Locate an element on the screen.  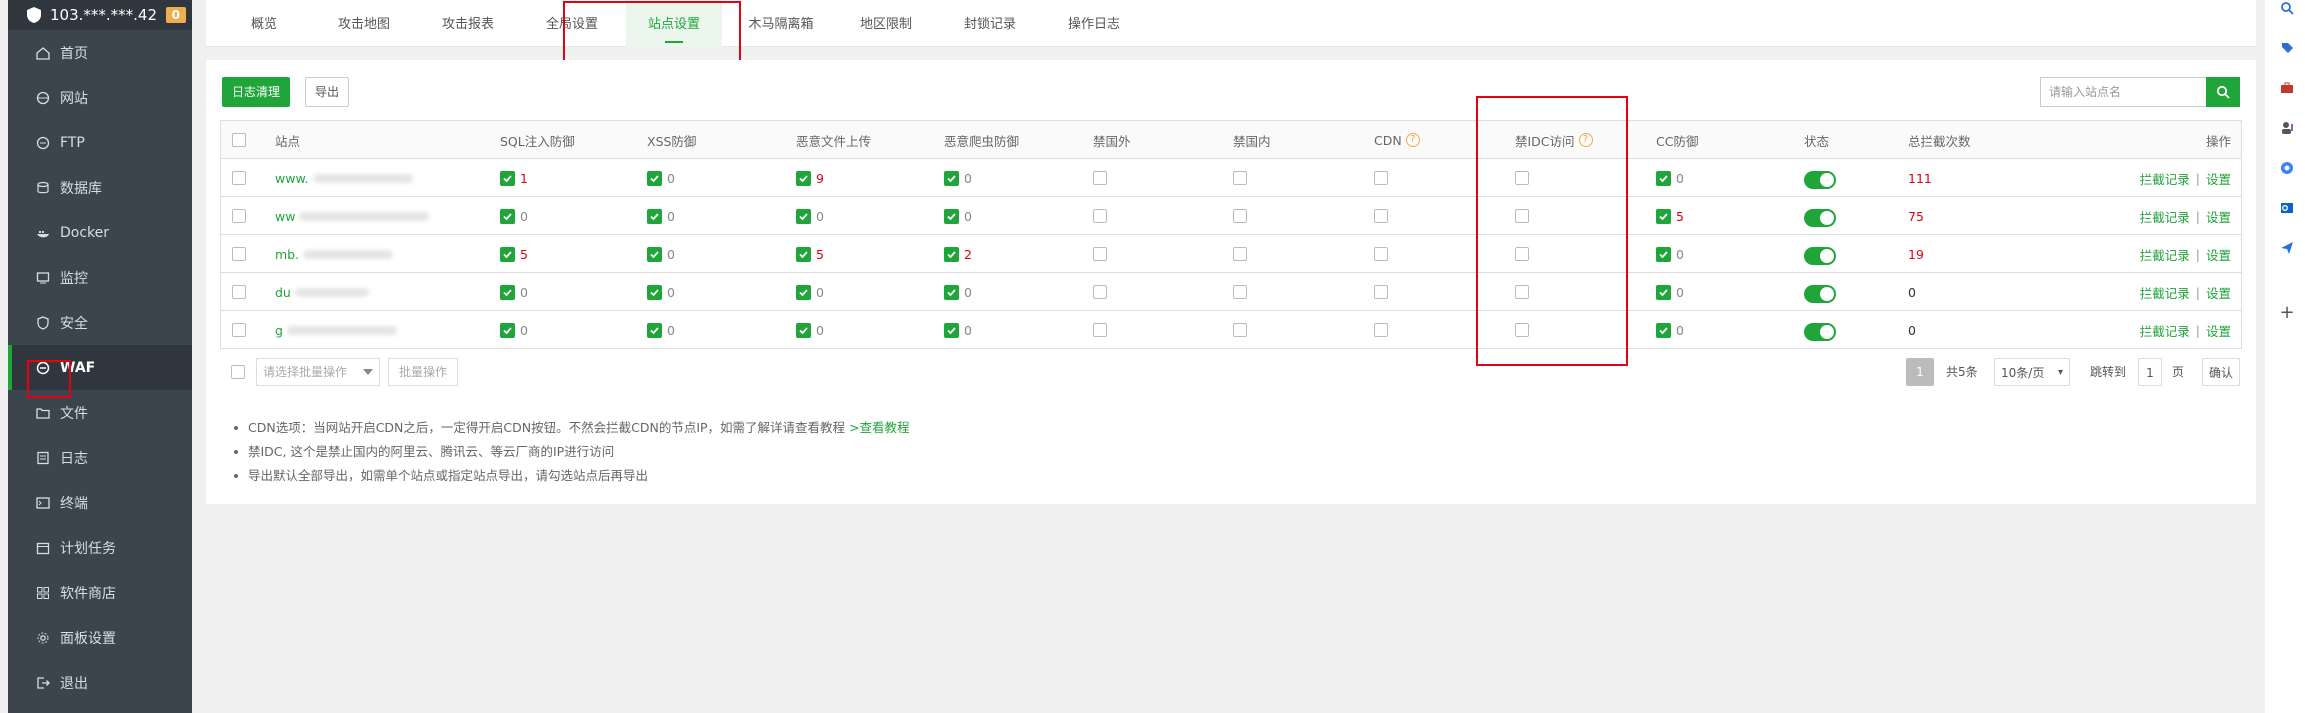
select-all-checkbox is located at coordinates (239, 140).